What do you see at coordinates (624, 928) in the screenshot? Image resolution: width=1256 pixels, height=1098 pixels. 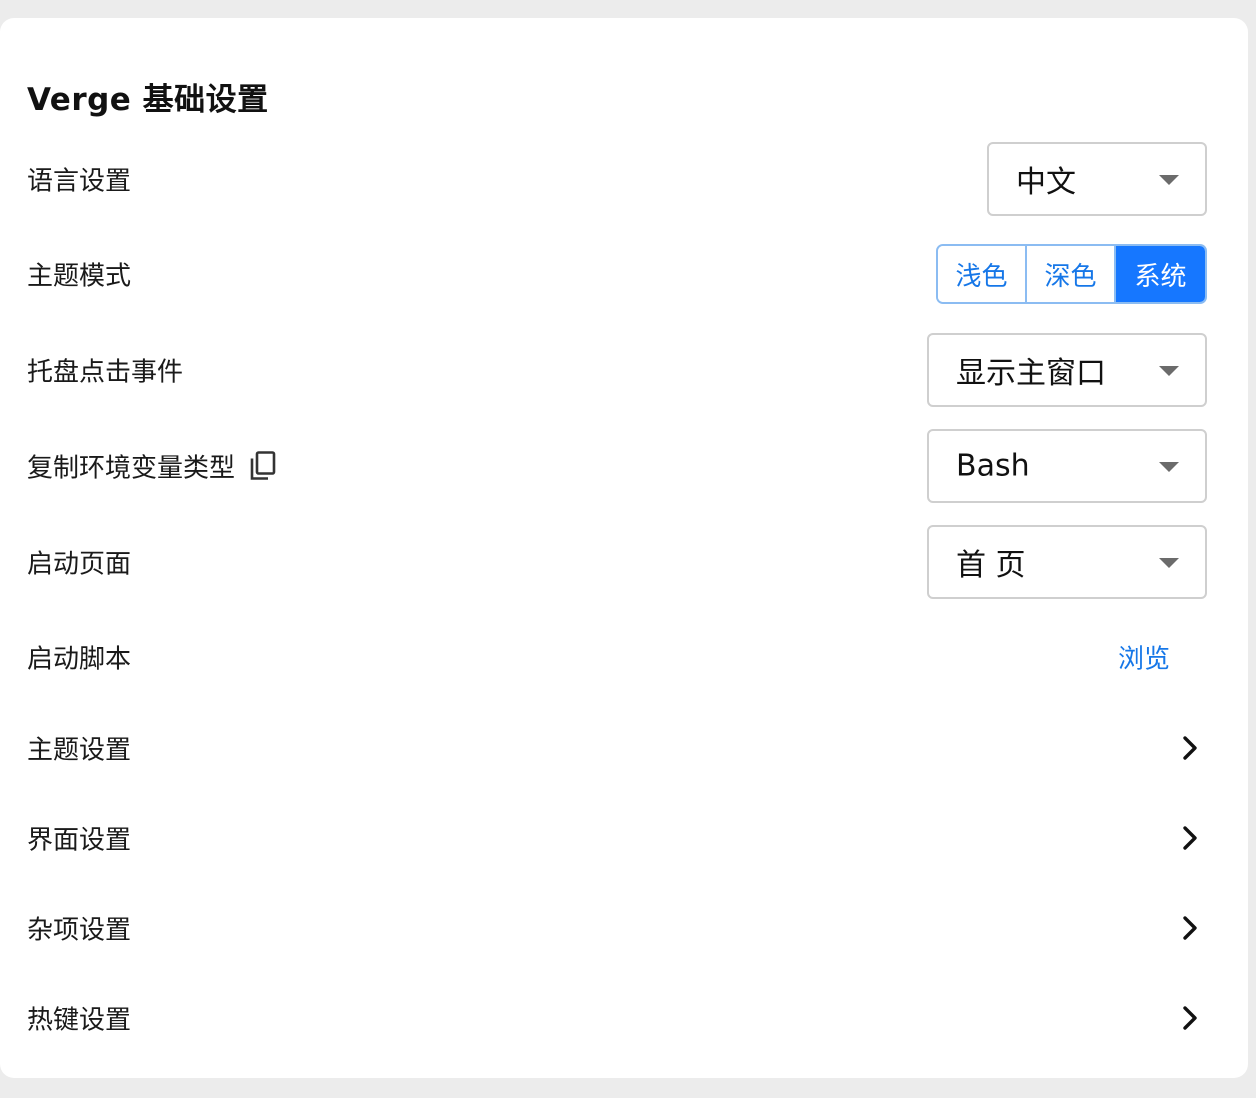 I see `row-misc-settings: 杂项设置` at bounding box center [624, 928].